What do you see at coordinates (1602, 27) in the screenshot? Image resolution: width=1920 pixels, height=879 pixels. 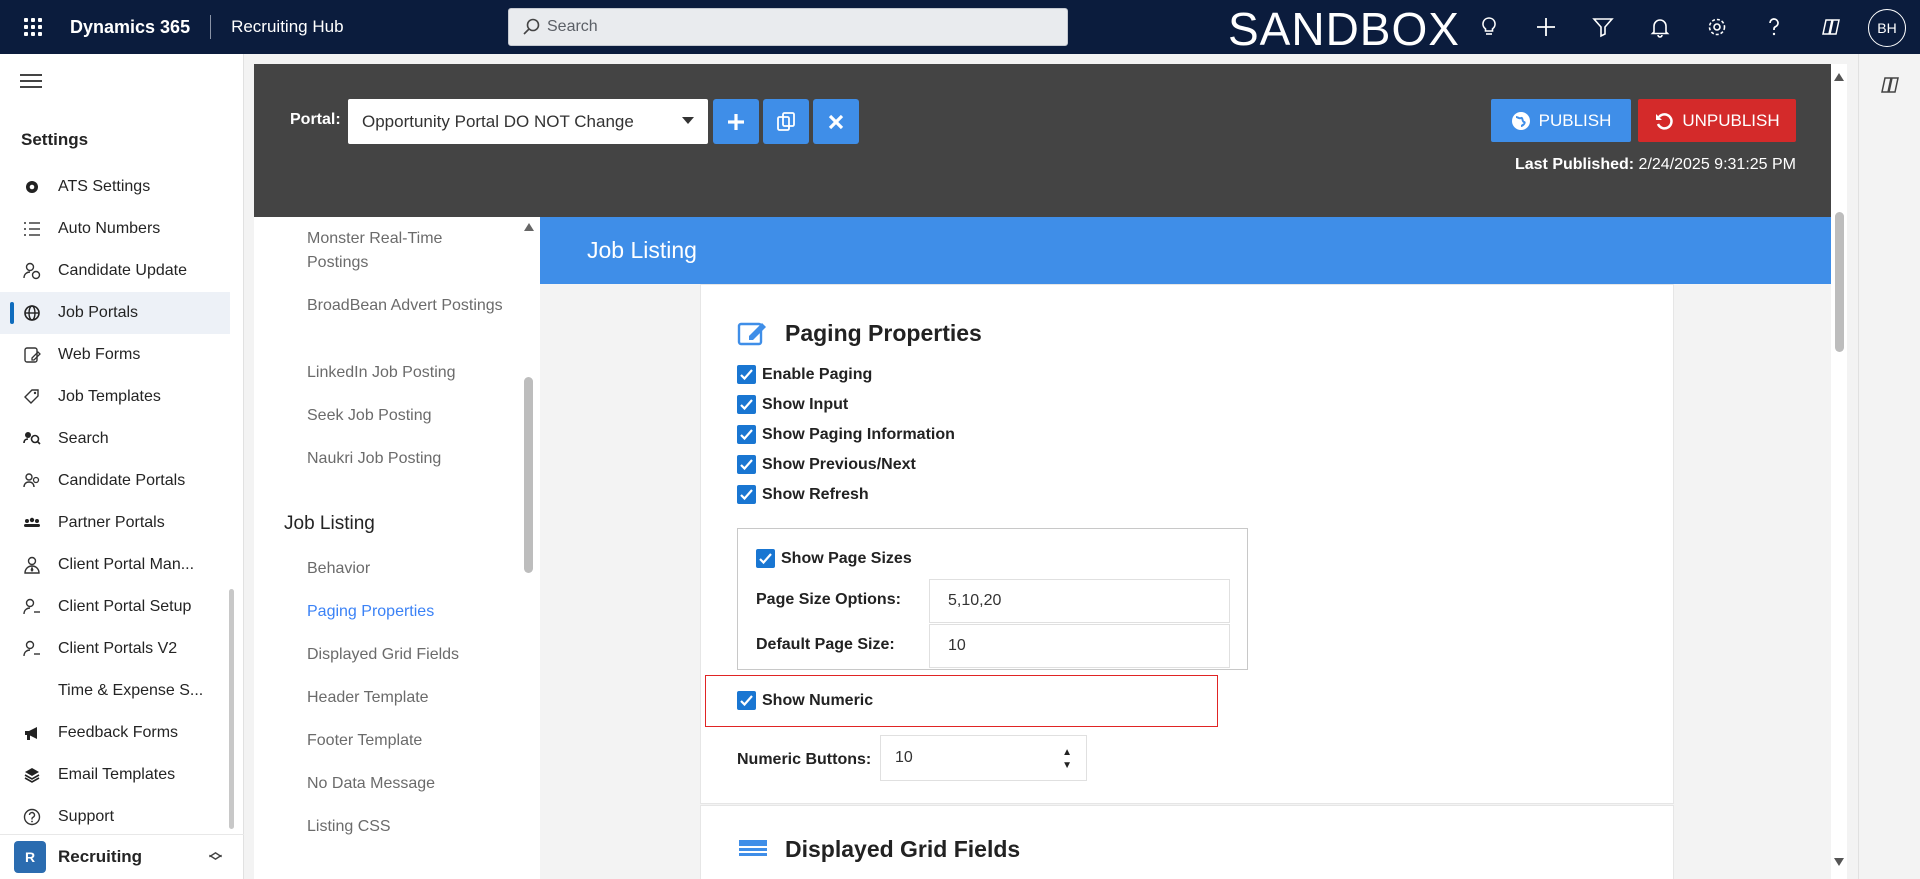 I see `filter-icon` at bounding box center [1602, 27].